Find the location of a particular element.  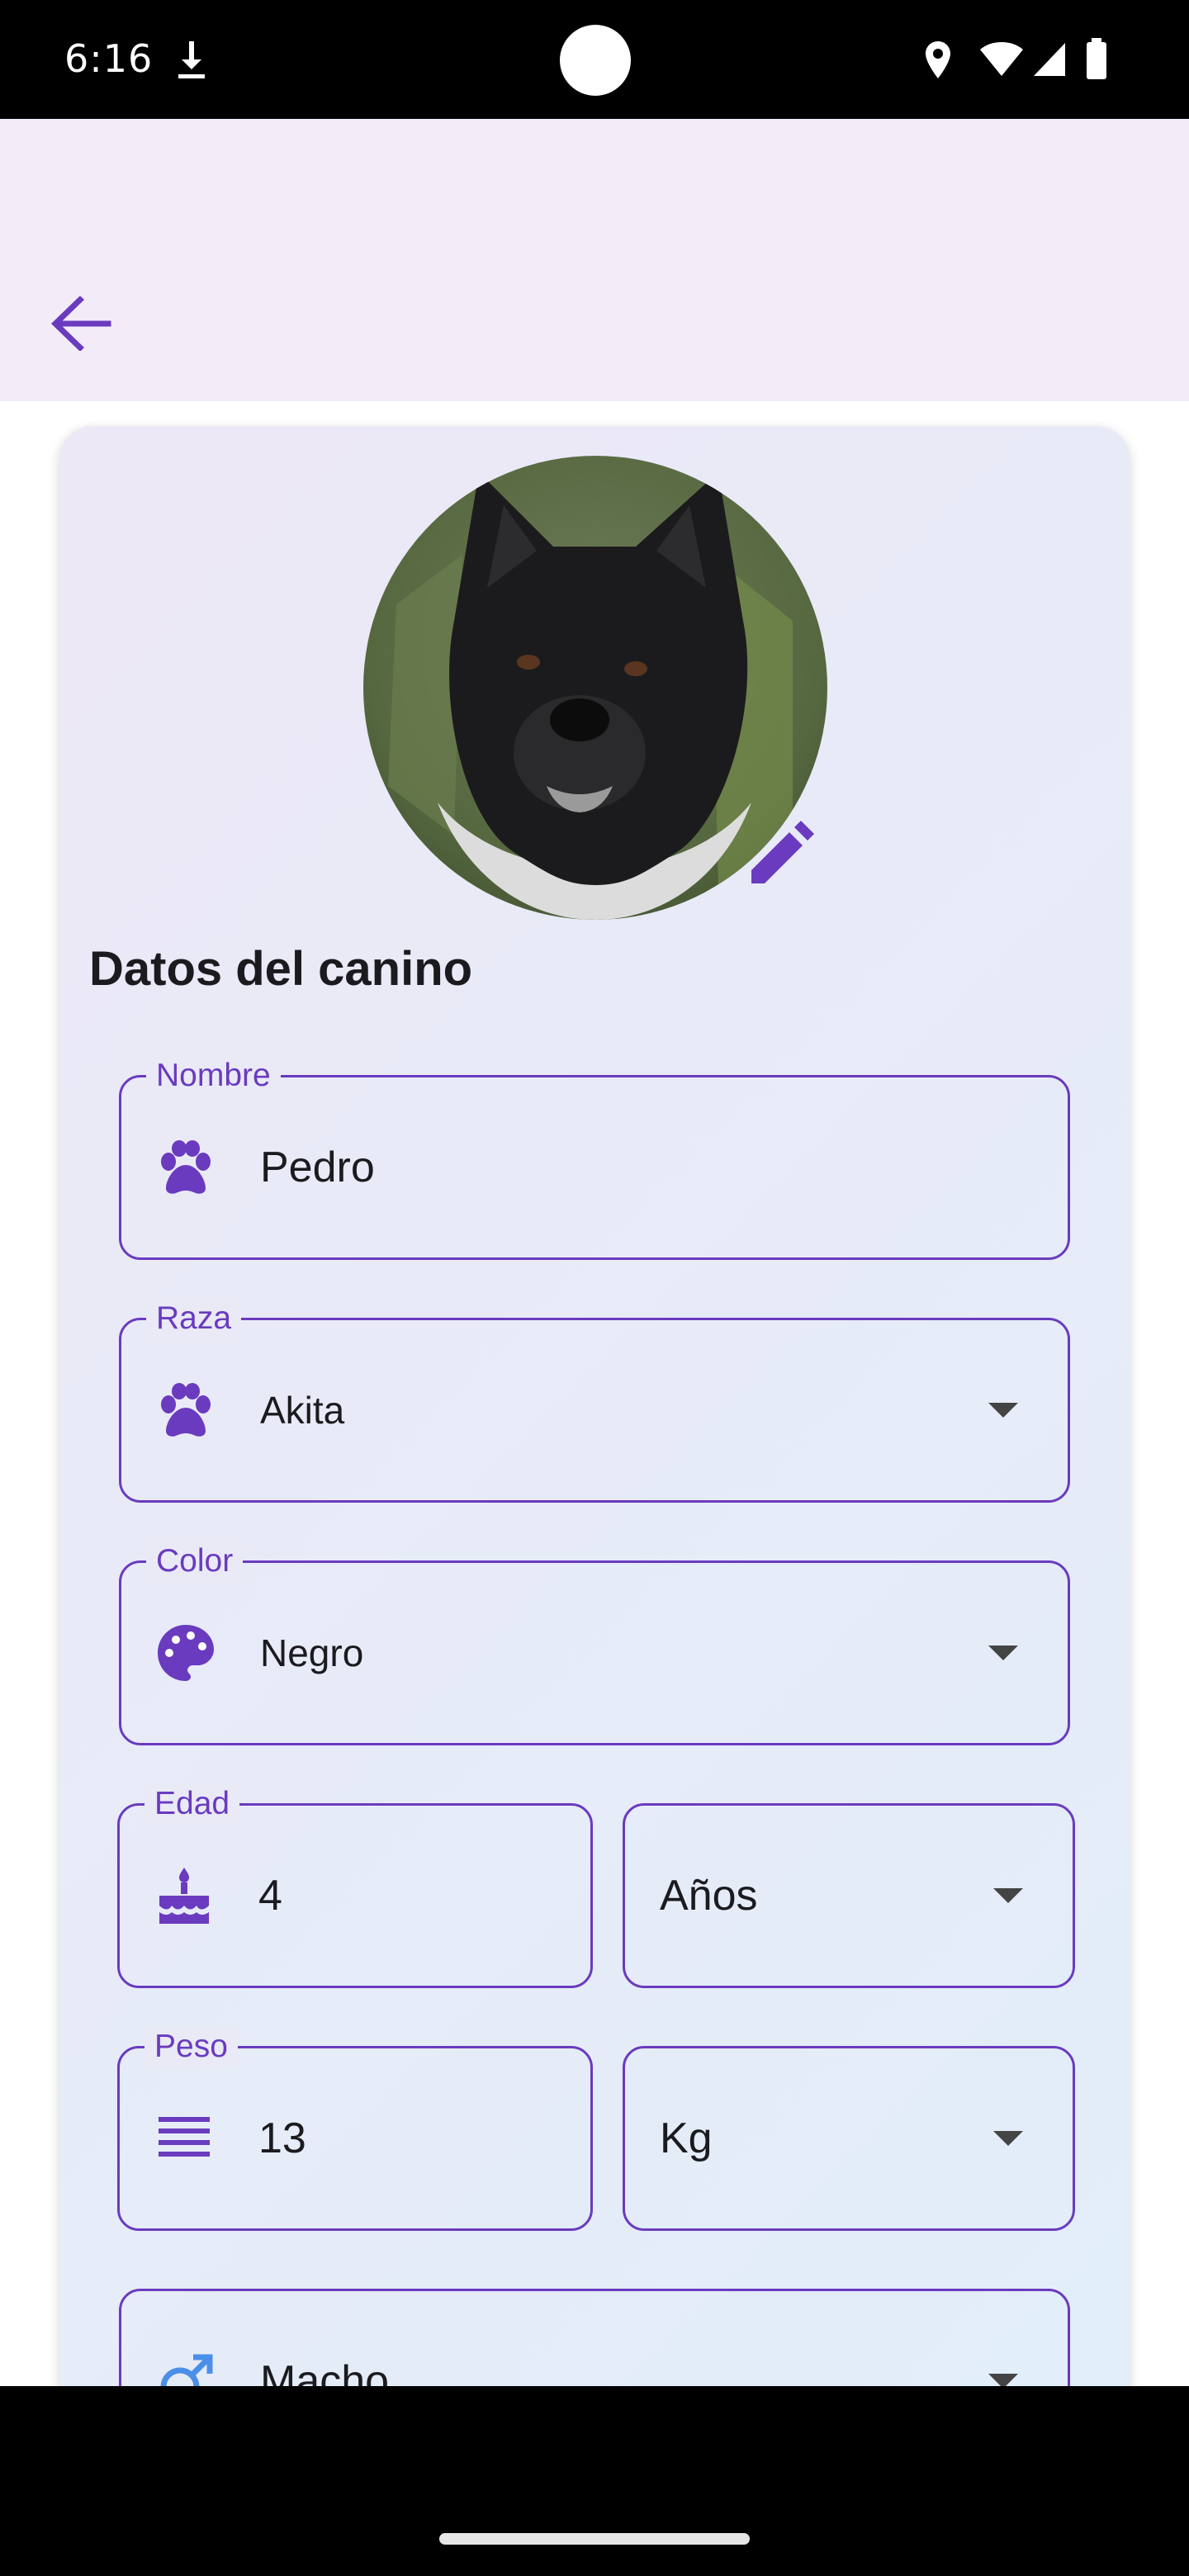

edad-field: Edad 4 is located at coordinates (355, 1886).